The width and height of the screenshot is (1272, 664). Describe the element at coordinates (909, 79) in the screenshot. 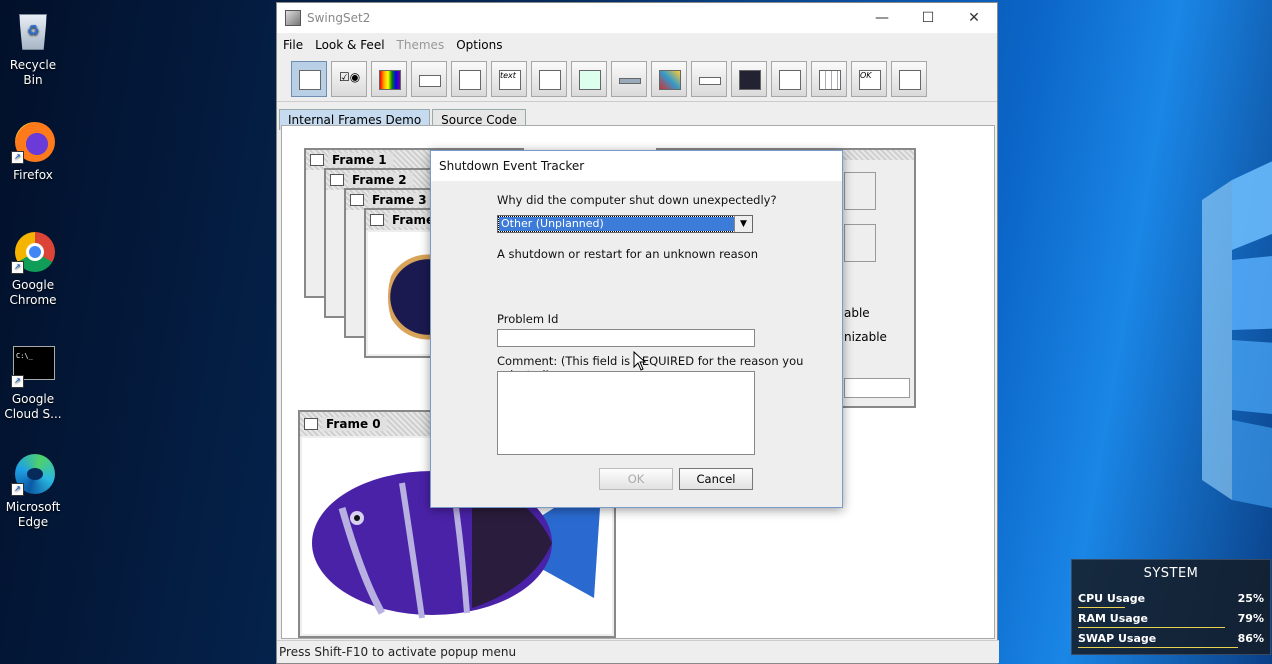

I see `tree-demo-icon` at that location.